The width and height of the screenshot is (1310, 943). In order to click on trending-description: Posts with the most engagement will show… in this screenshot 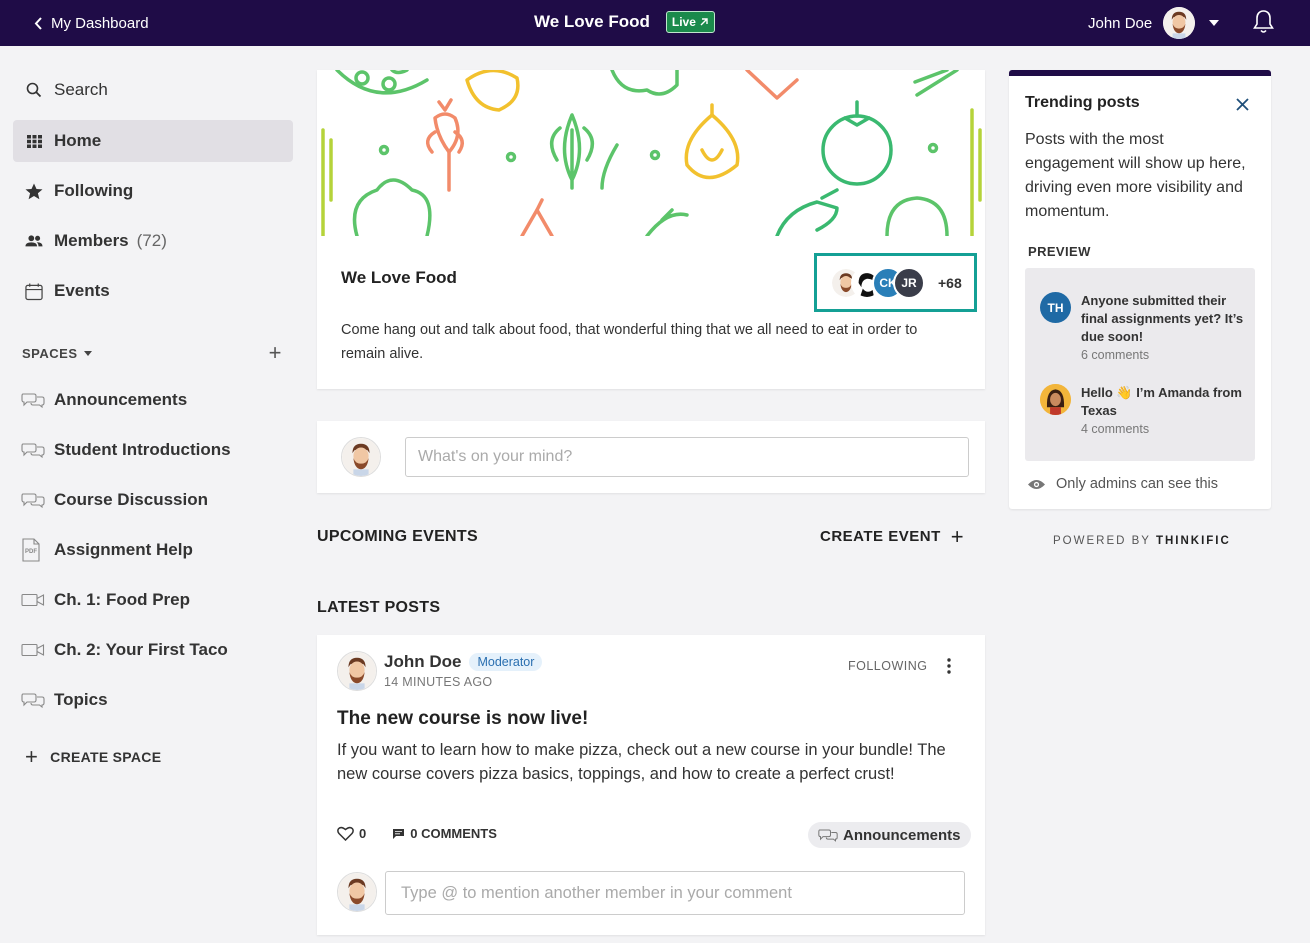, I will do `click(1135, 175)`.